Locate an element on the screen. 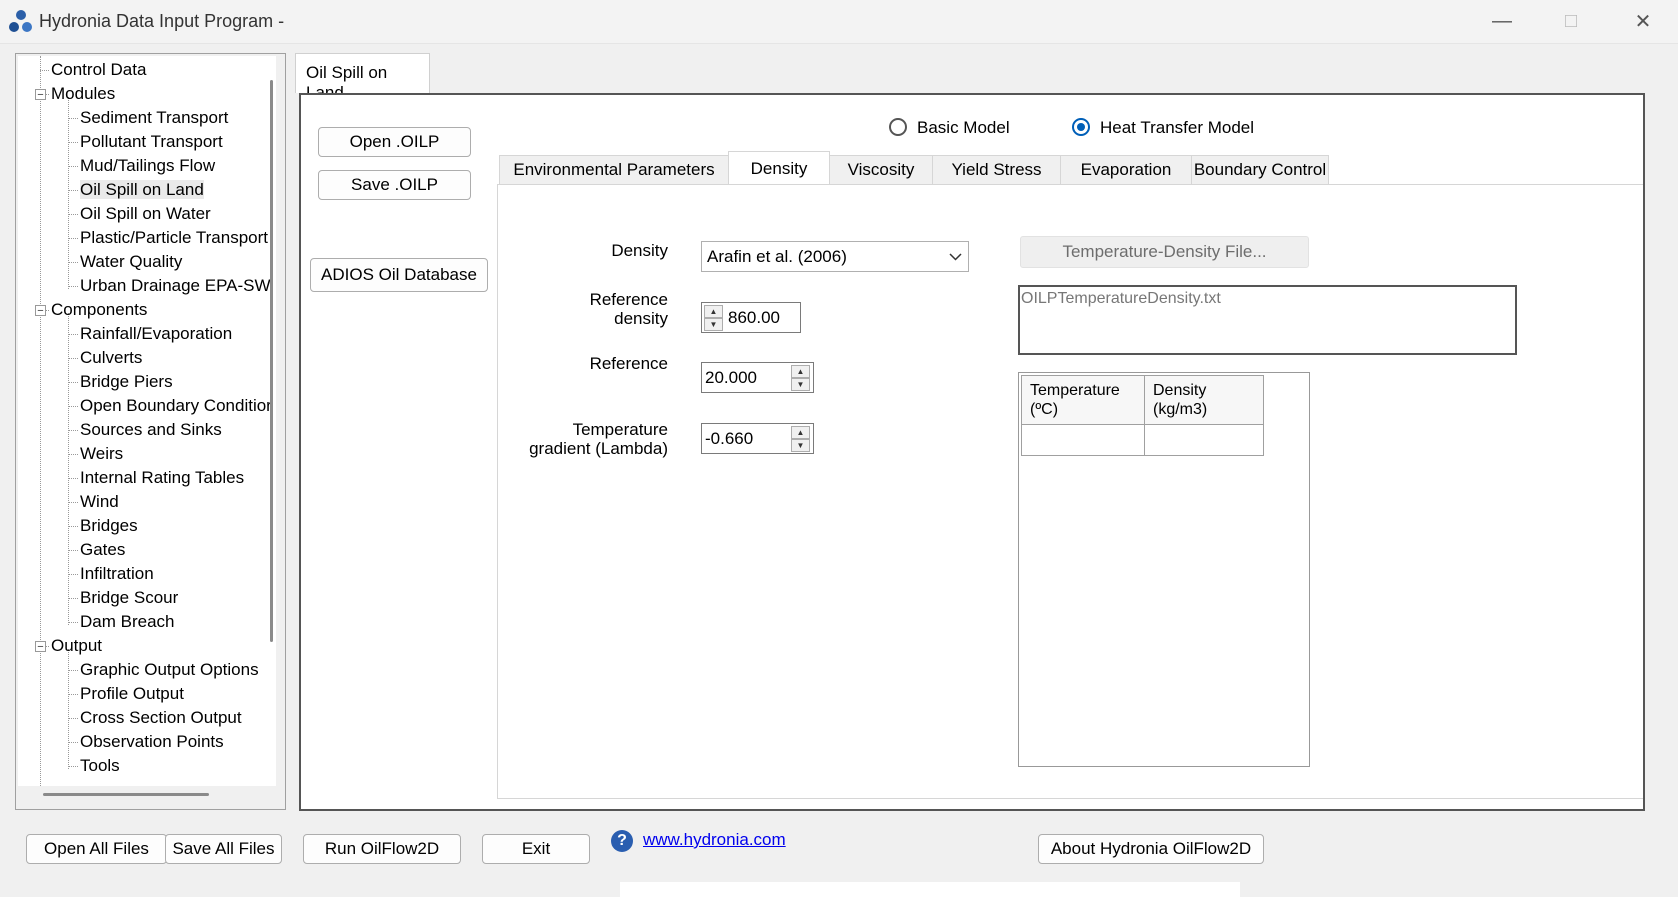 The height and width of the screenshot is (897, 1678). tree-item: Plastic/Particle Transport is located at coordinates (174, 238).